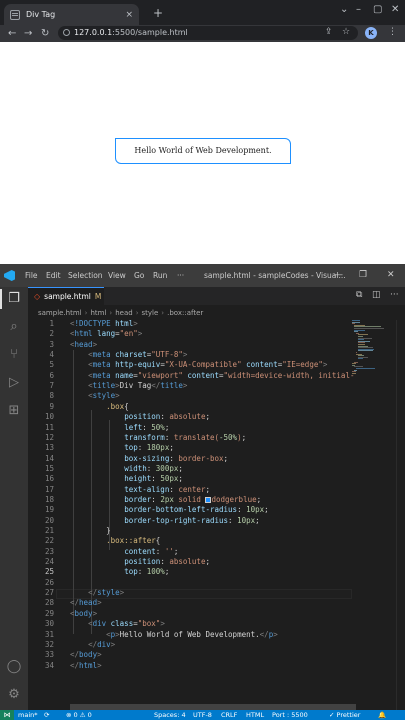 The height and width of the screenshot is (720, 405). Describe the element at coordinates (86, 654) in the screenshot. I see `code-line: </body>` at that location.